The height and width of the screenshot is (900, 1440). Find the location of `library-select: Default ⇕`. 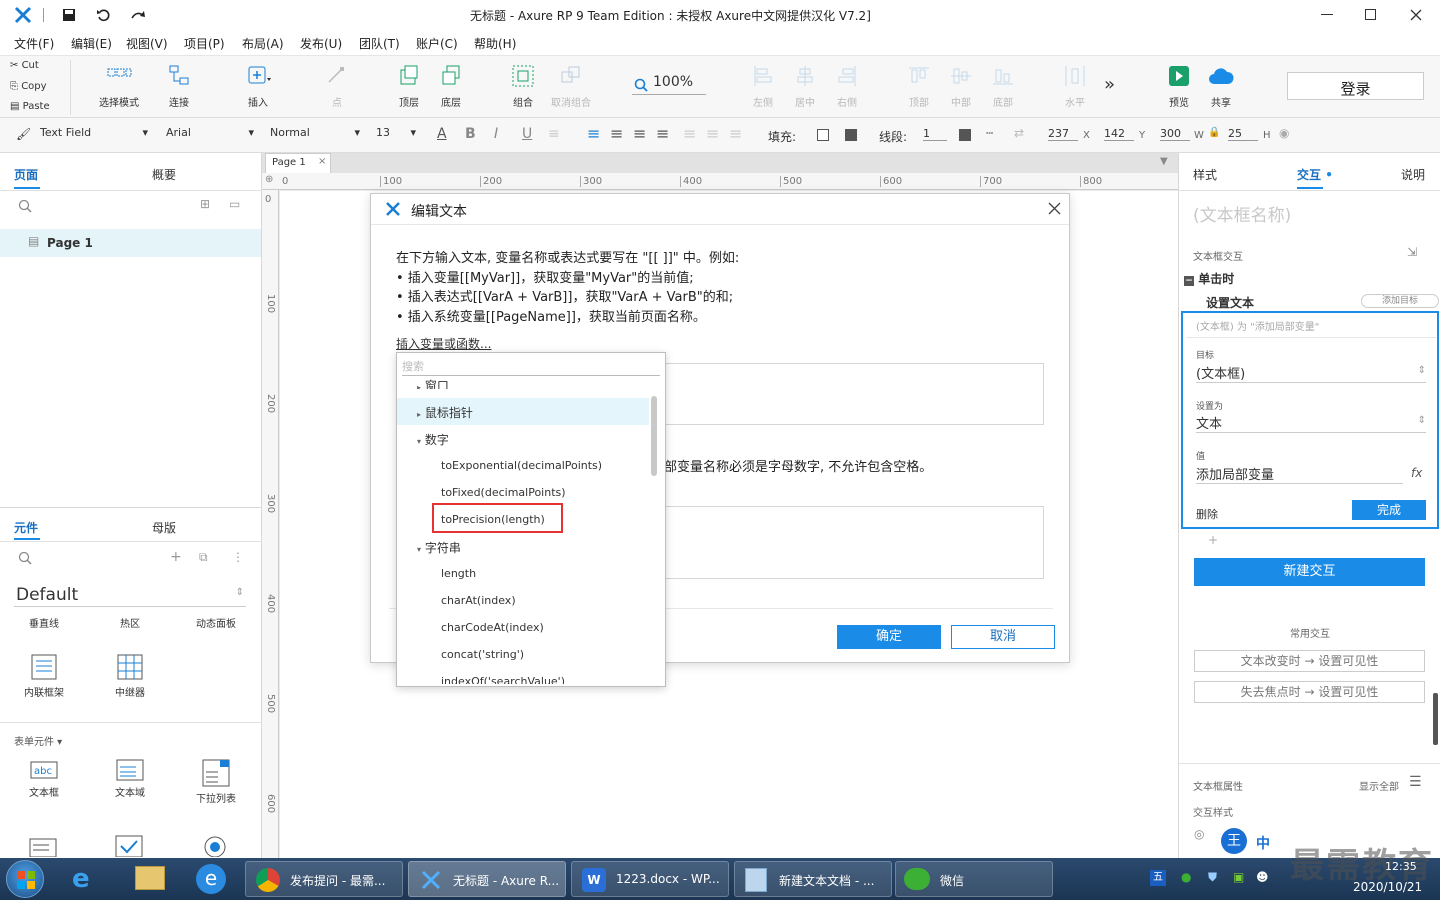

library-select: Default ⇕ is located at coordinates (130, 595).